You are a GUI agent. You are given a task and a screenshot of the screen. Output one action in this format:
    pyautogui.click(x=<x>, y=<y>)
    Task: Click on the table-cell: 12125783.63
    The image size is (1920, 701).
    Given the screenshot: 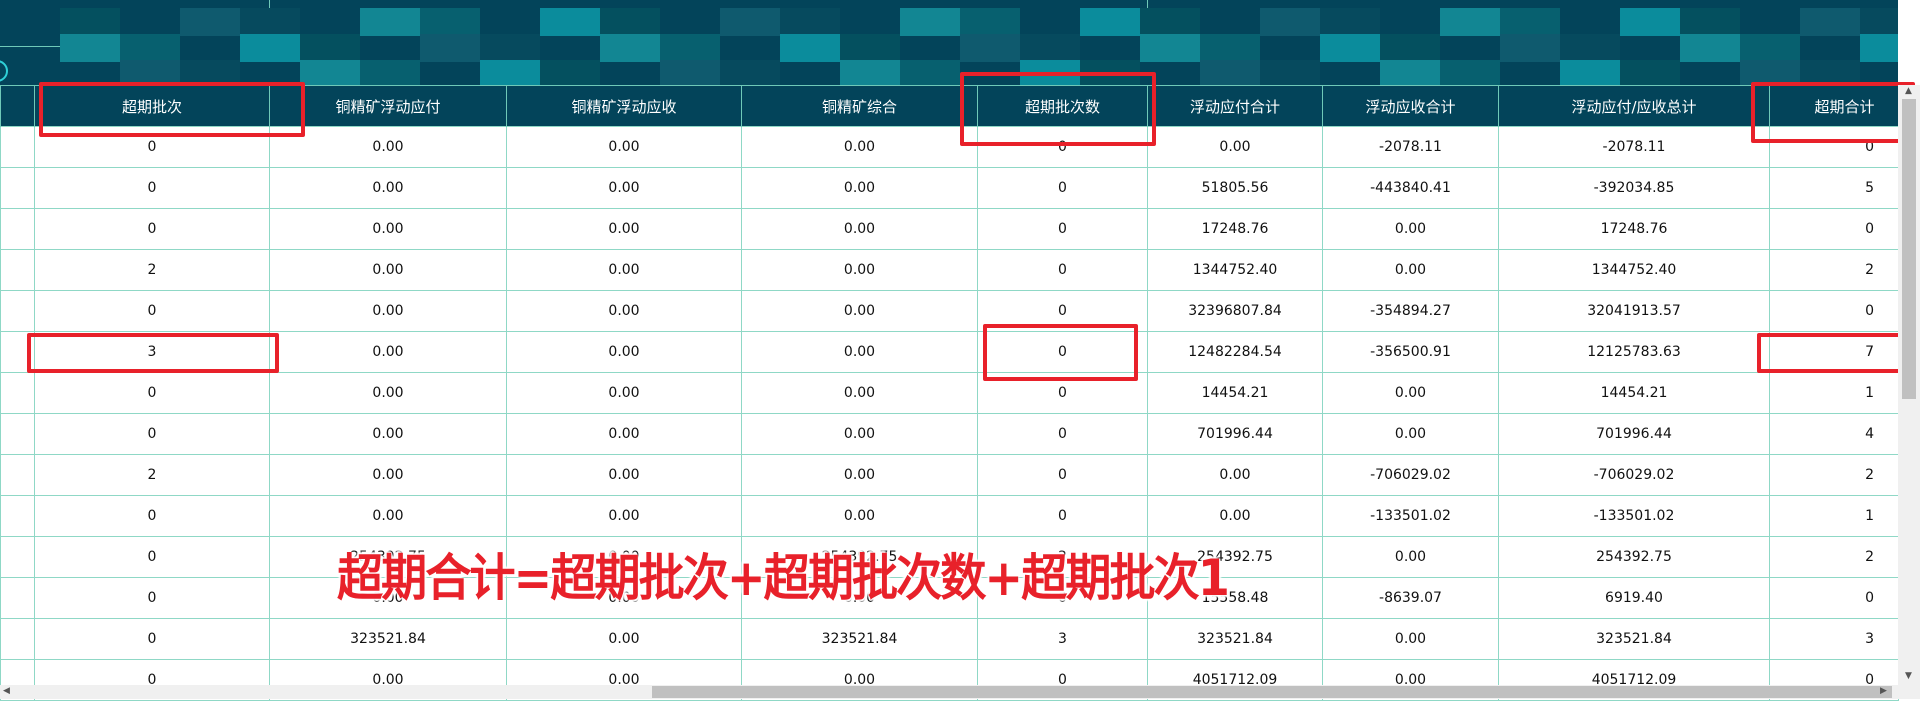 What is the action you would take?
    pyautogui.click(x=1634, y=352)
    